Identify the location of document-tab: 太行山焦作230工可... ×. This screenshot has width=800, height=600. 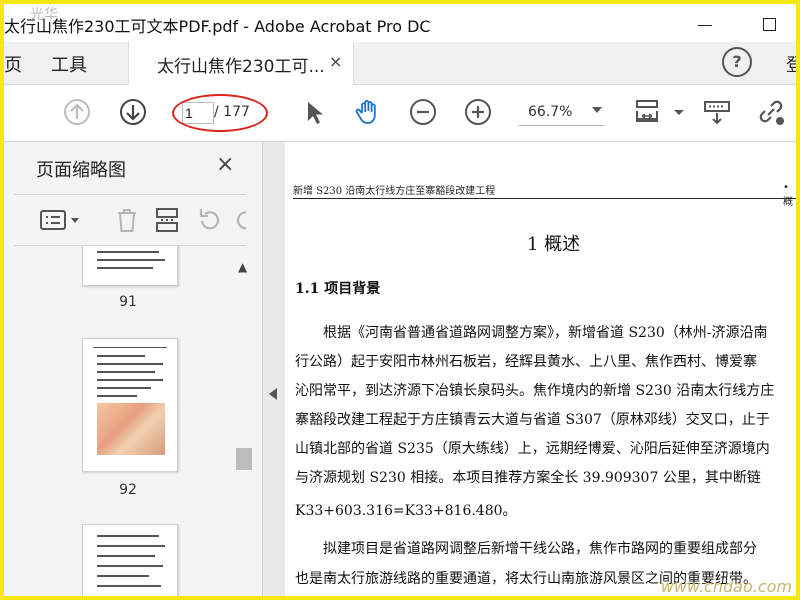
(241, 63).